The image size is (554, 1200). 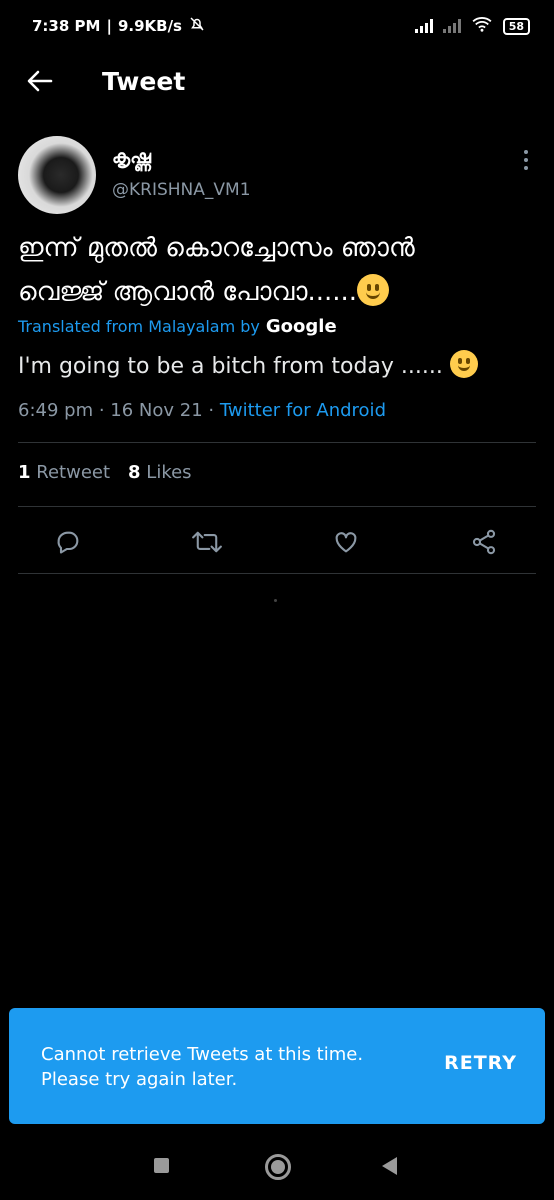 I want to click on bell-muted-icon, so click(x=197, y=26).